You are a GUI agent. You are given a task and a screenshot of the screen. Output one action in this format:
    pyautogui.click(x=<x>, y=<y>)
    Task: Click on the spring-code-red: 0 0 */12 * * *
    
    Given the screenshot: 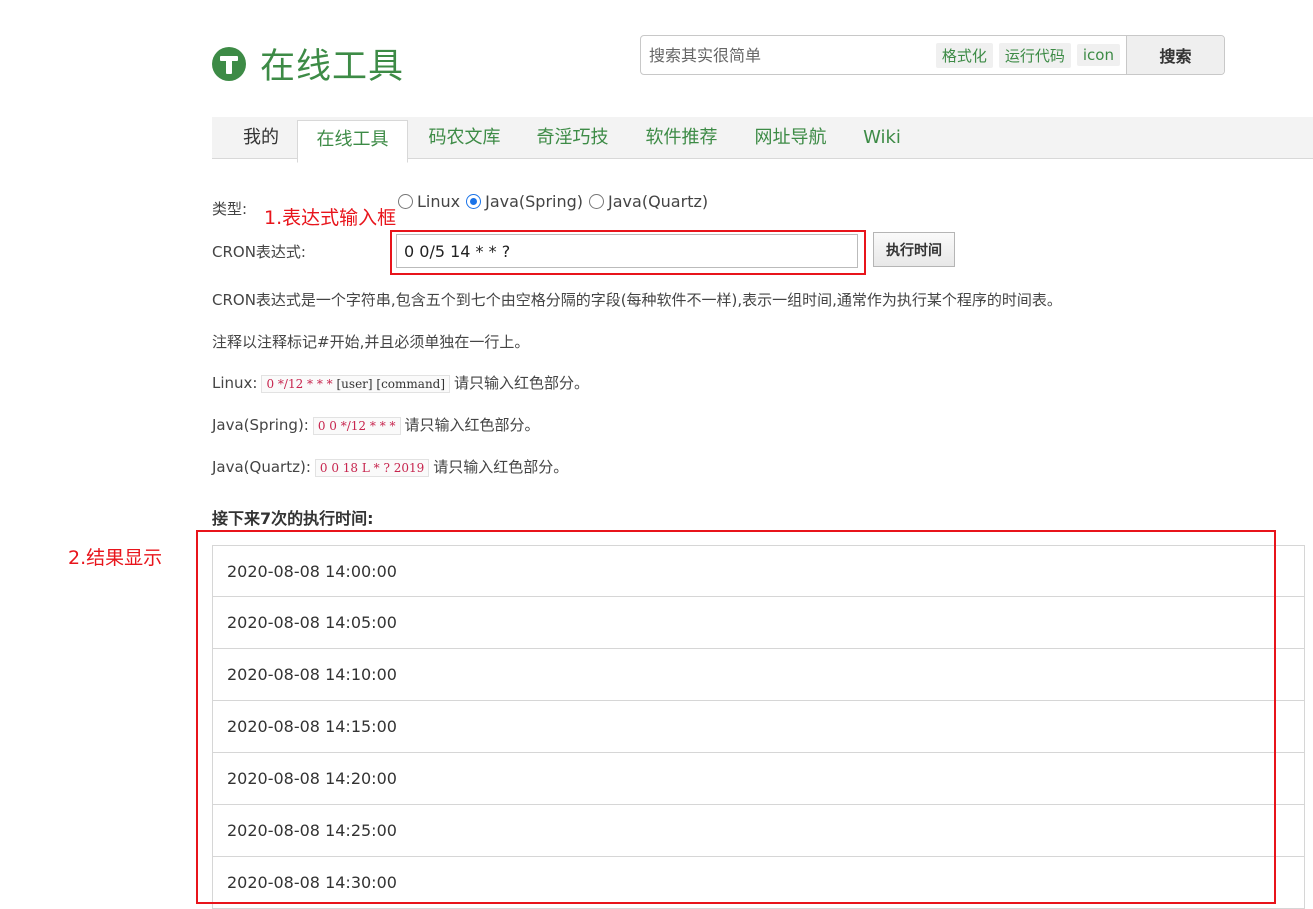 What is the action you would take?
    pyautogui.click(x=356, y=426)
    